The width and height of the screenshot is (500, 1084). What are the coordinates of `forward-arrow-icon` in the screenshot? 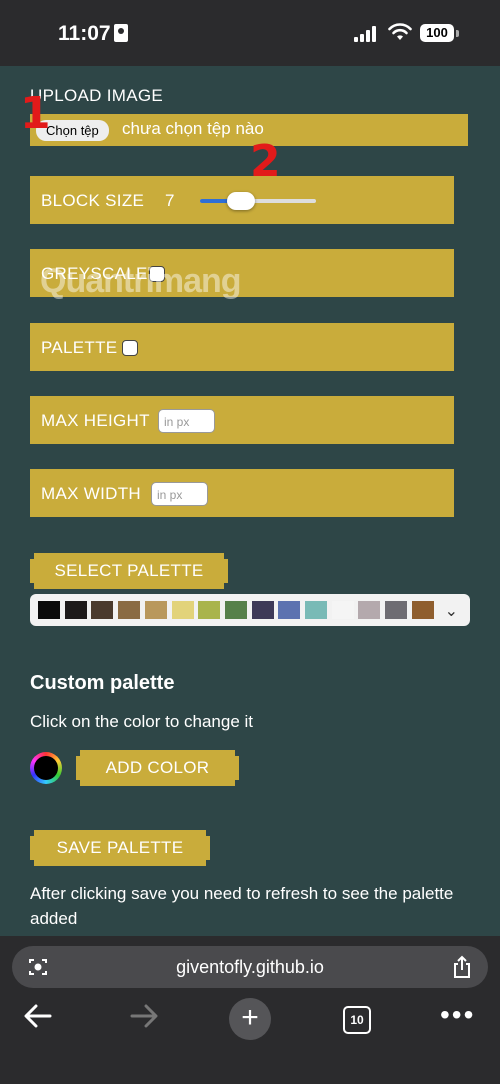 It's located at (144, 1016).